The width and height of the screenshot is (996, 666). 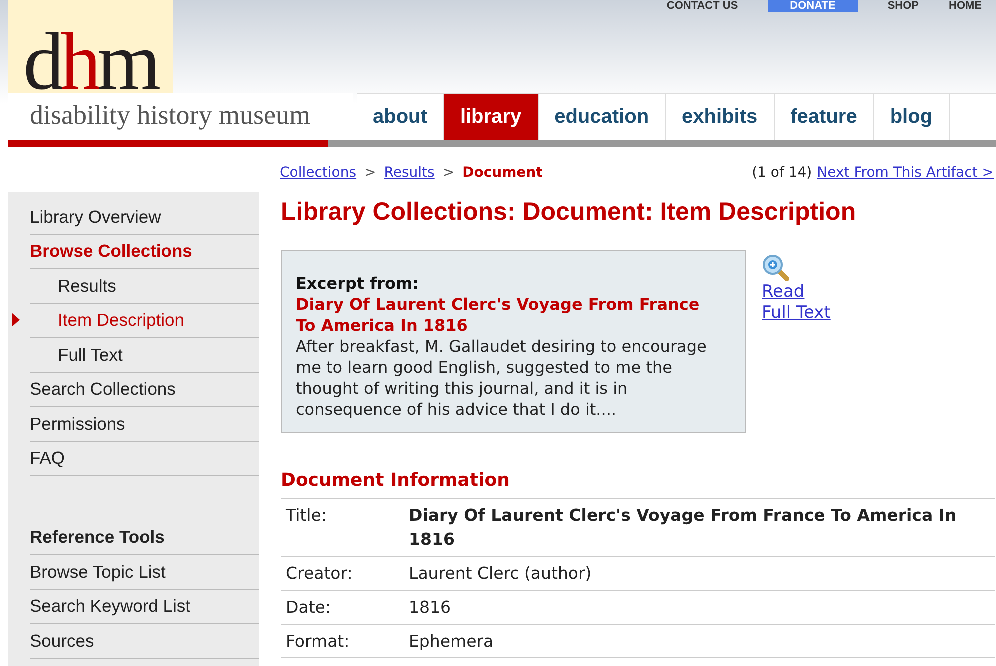 I want to click on page-title: Library Collections: Document: Item Description, so click(x=569, y=212).